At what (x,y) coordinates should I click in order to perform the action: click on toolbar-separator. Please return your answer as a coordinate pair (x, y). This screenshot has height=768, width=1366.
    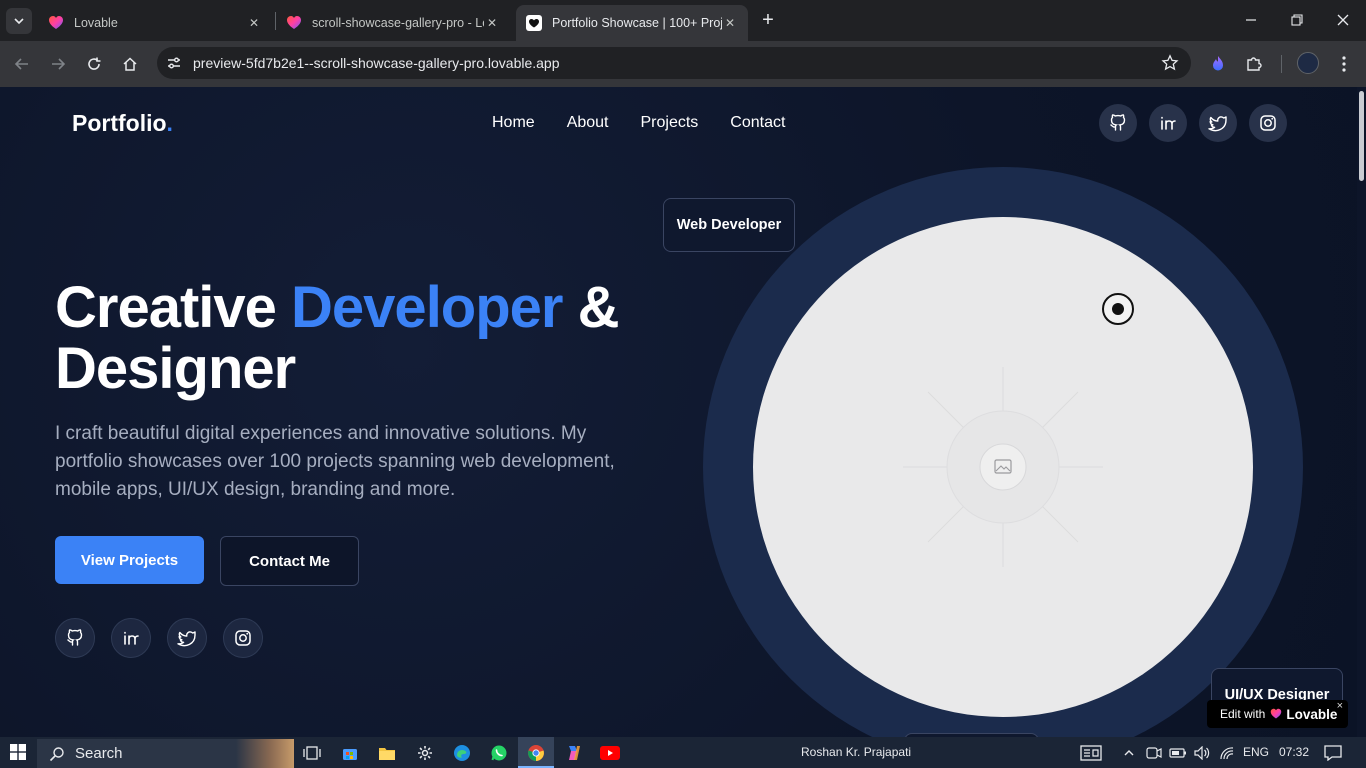
    Looking at the image, I should click on (1281, 64).